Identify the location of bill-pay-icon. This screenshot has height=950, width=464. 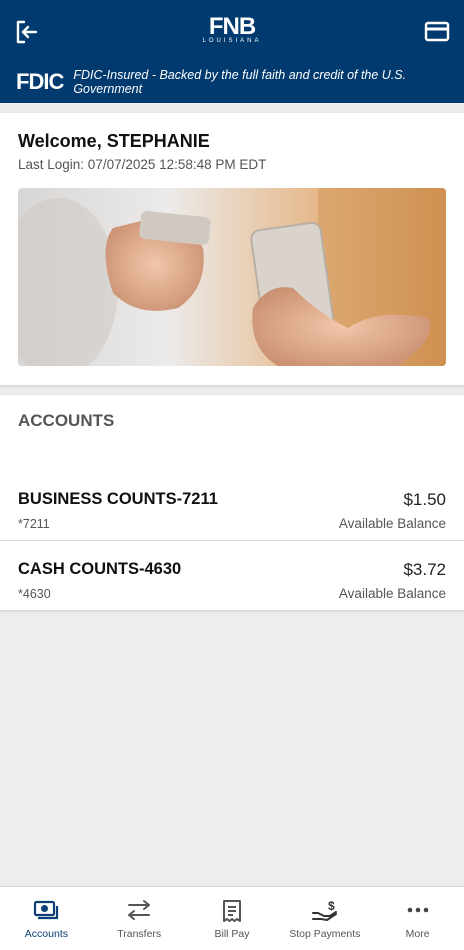
(231, 911).